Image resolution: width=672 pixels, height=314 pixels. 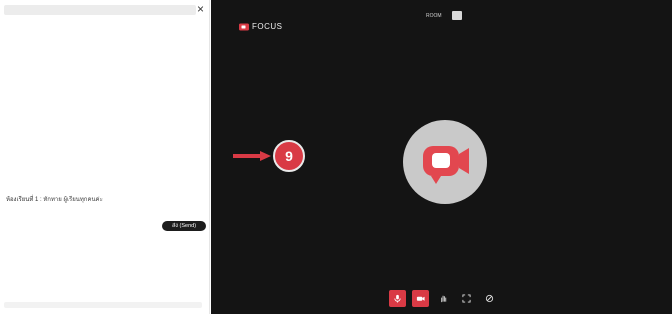 I want to click on camera-icon, so click(x=420, y=298).